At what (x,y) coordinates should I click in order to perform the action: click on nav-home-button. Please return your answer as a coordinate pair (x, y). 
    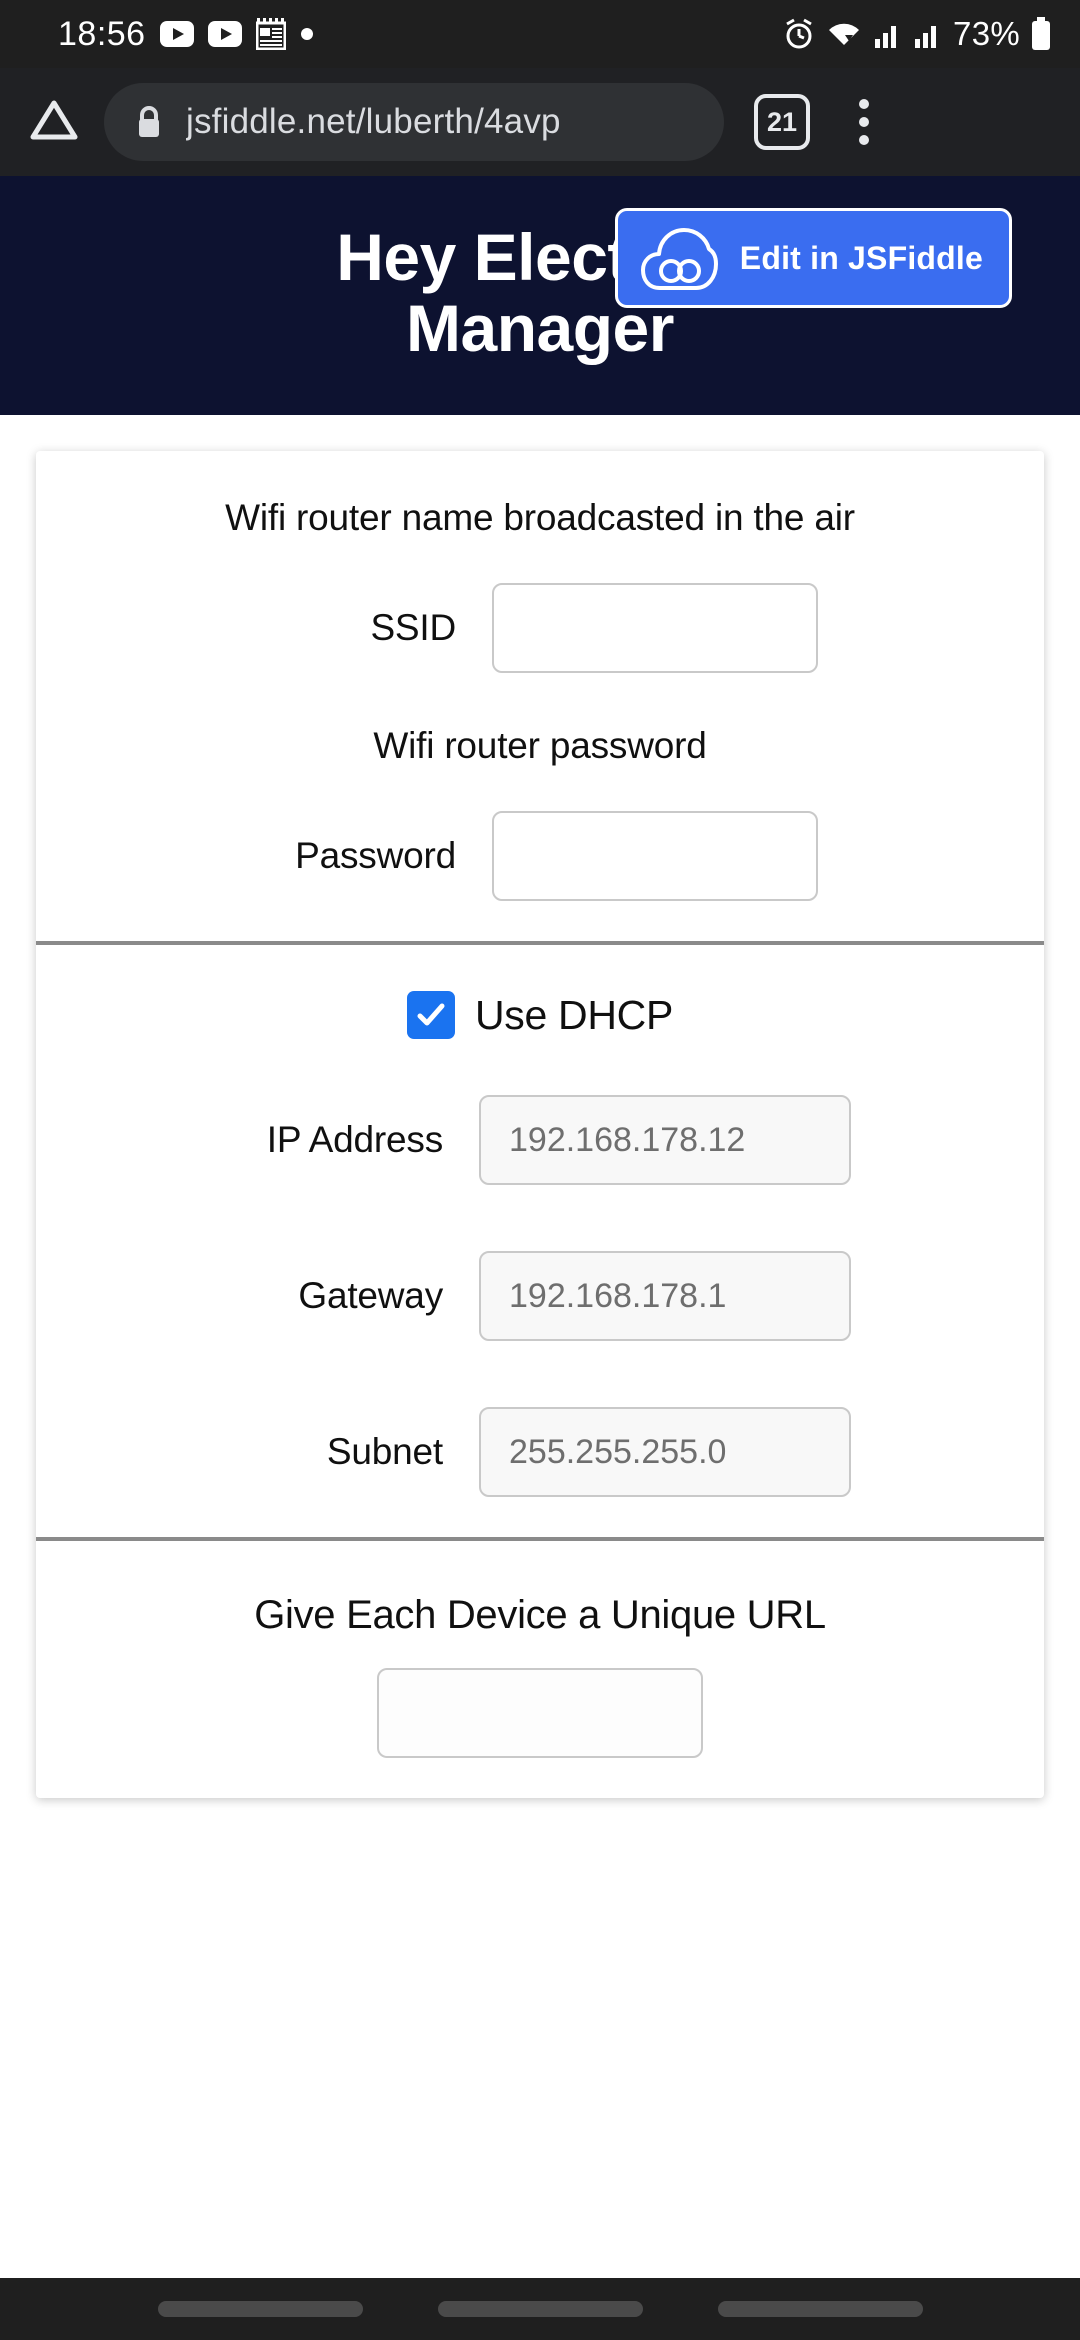
    Looking at the image, I should click on (540, 2309).